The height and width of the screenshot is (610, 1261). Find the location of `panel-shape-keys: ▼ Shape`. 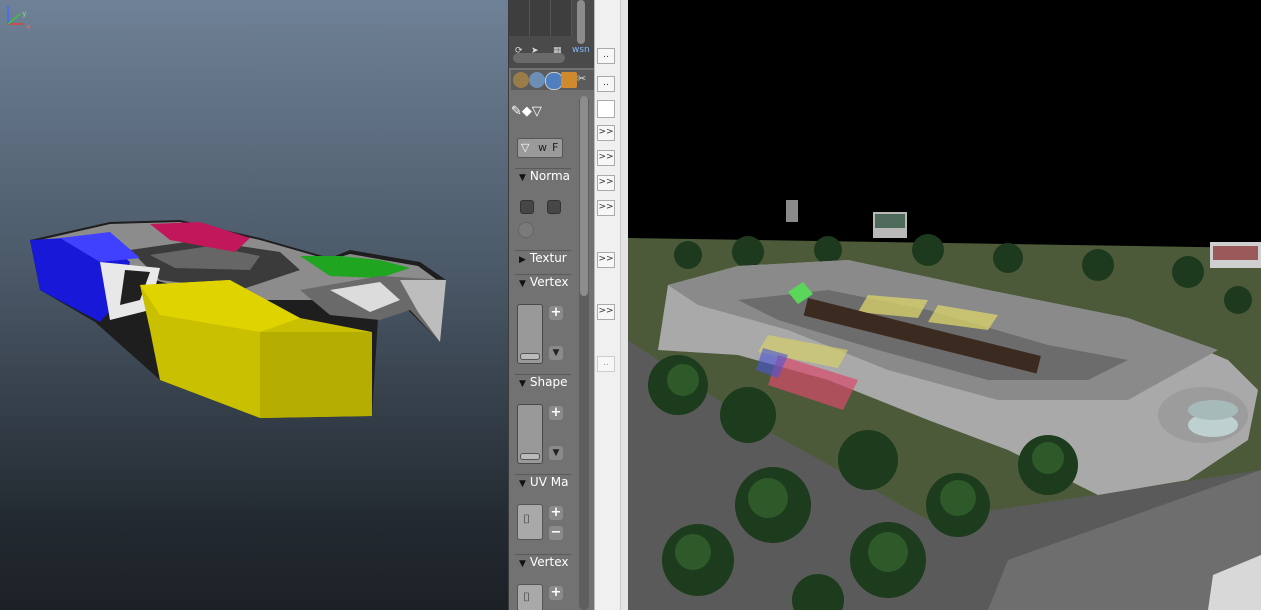

panel-shape-keys: ▼ Shape is located at coordinates (543, 384).